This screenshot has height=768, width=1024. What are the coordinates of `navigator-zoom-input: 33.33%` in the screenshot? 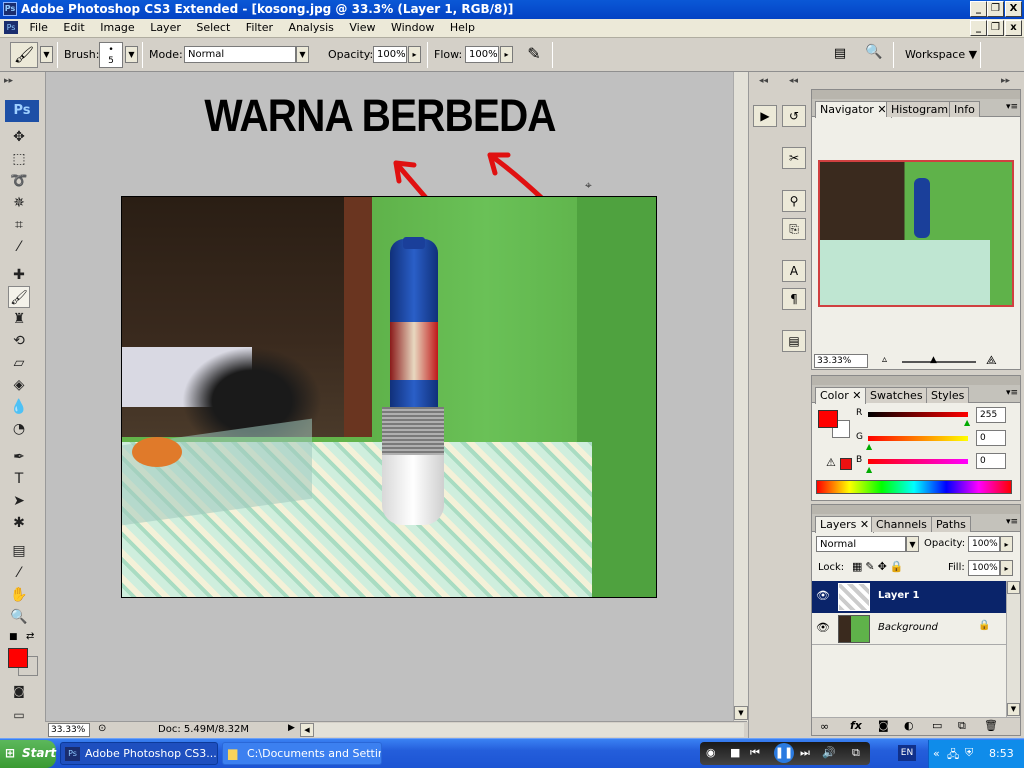 It's located at (841, 361).